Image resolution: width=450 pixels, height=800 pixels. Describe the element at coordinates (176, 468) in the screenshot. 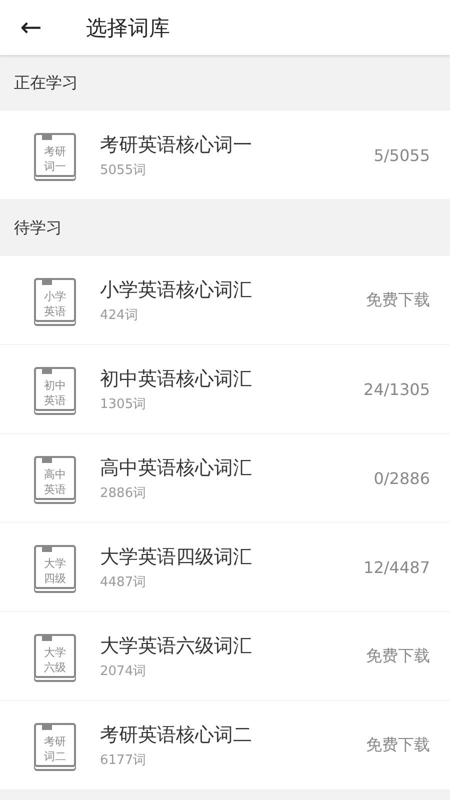

I see `wordbook-name: 高中英语核心词汇` at that location.